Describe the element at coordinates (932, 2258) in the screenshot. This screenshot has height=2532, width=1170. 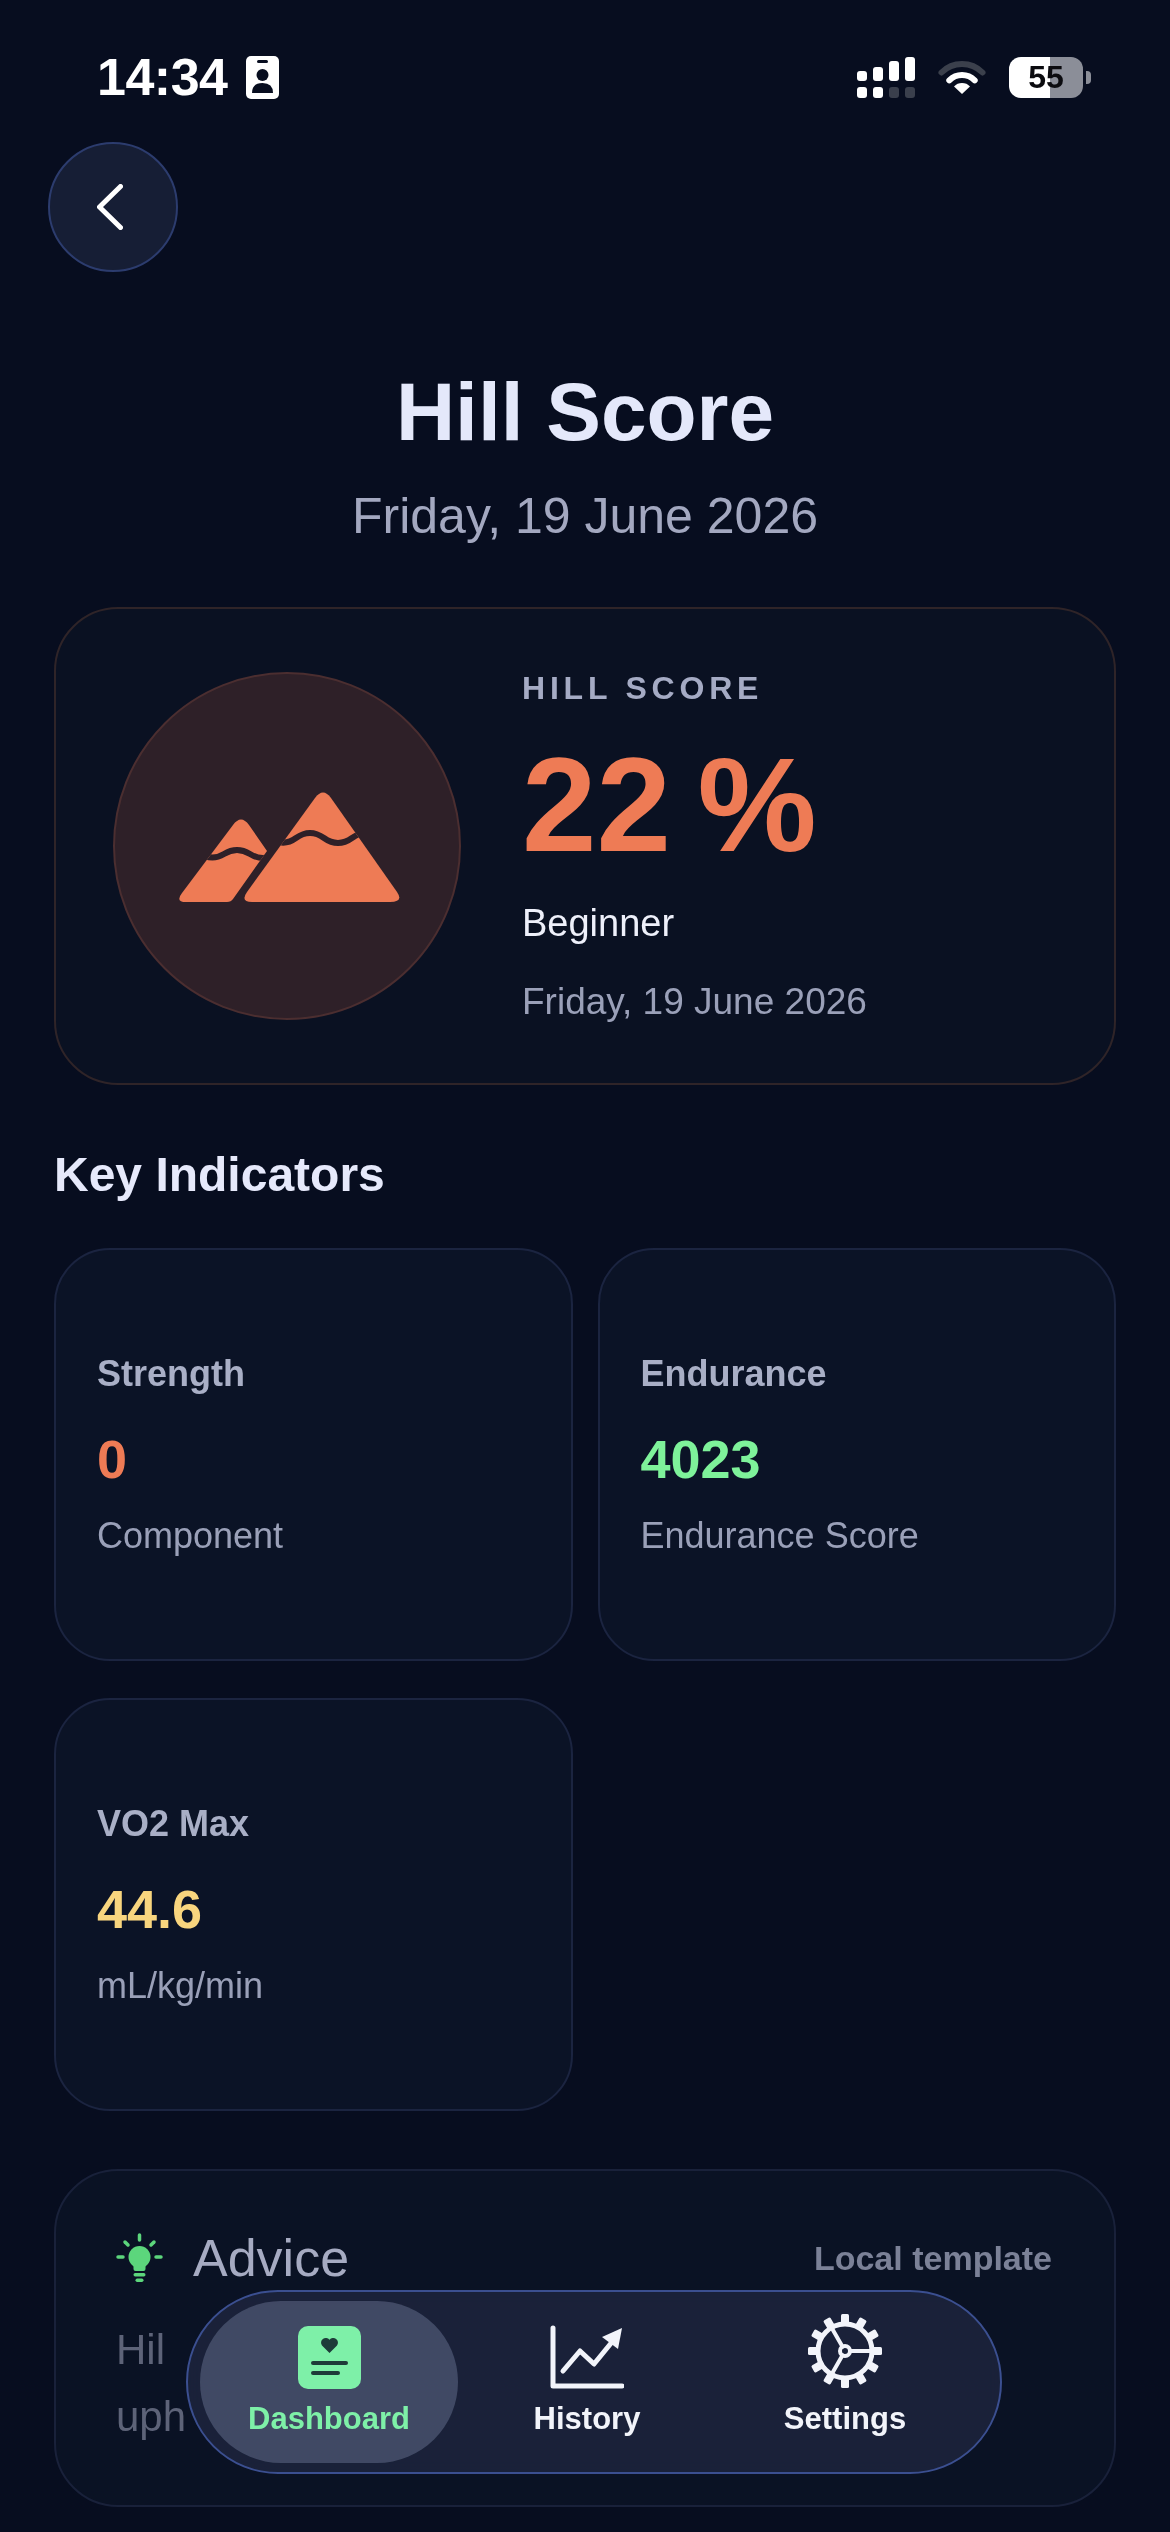
I see `advice-source: Local template` at that location.